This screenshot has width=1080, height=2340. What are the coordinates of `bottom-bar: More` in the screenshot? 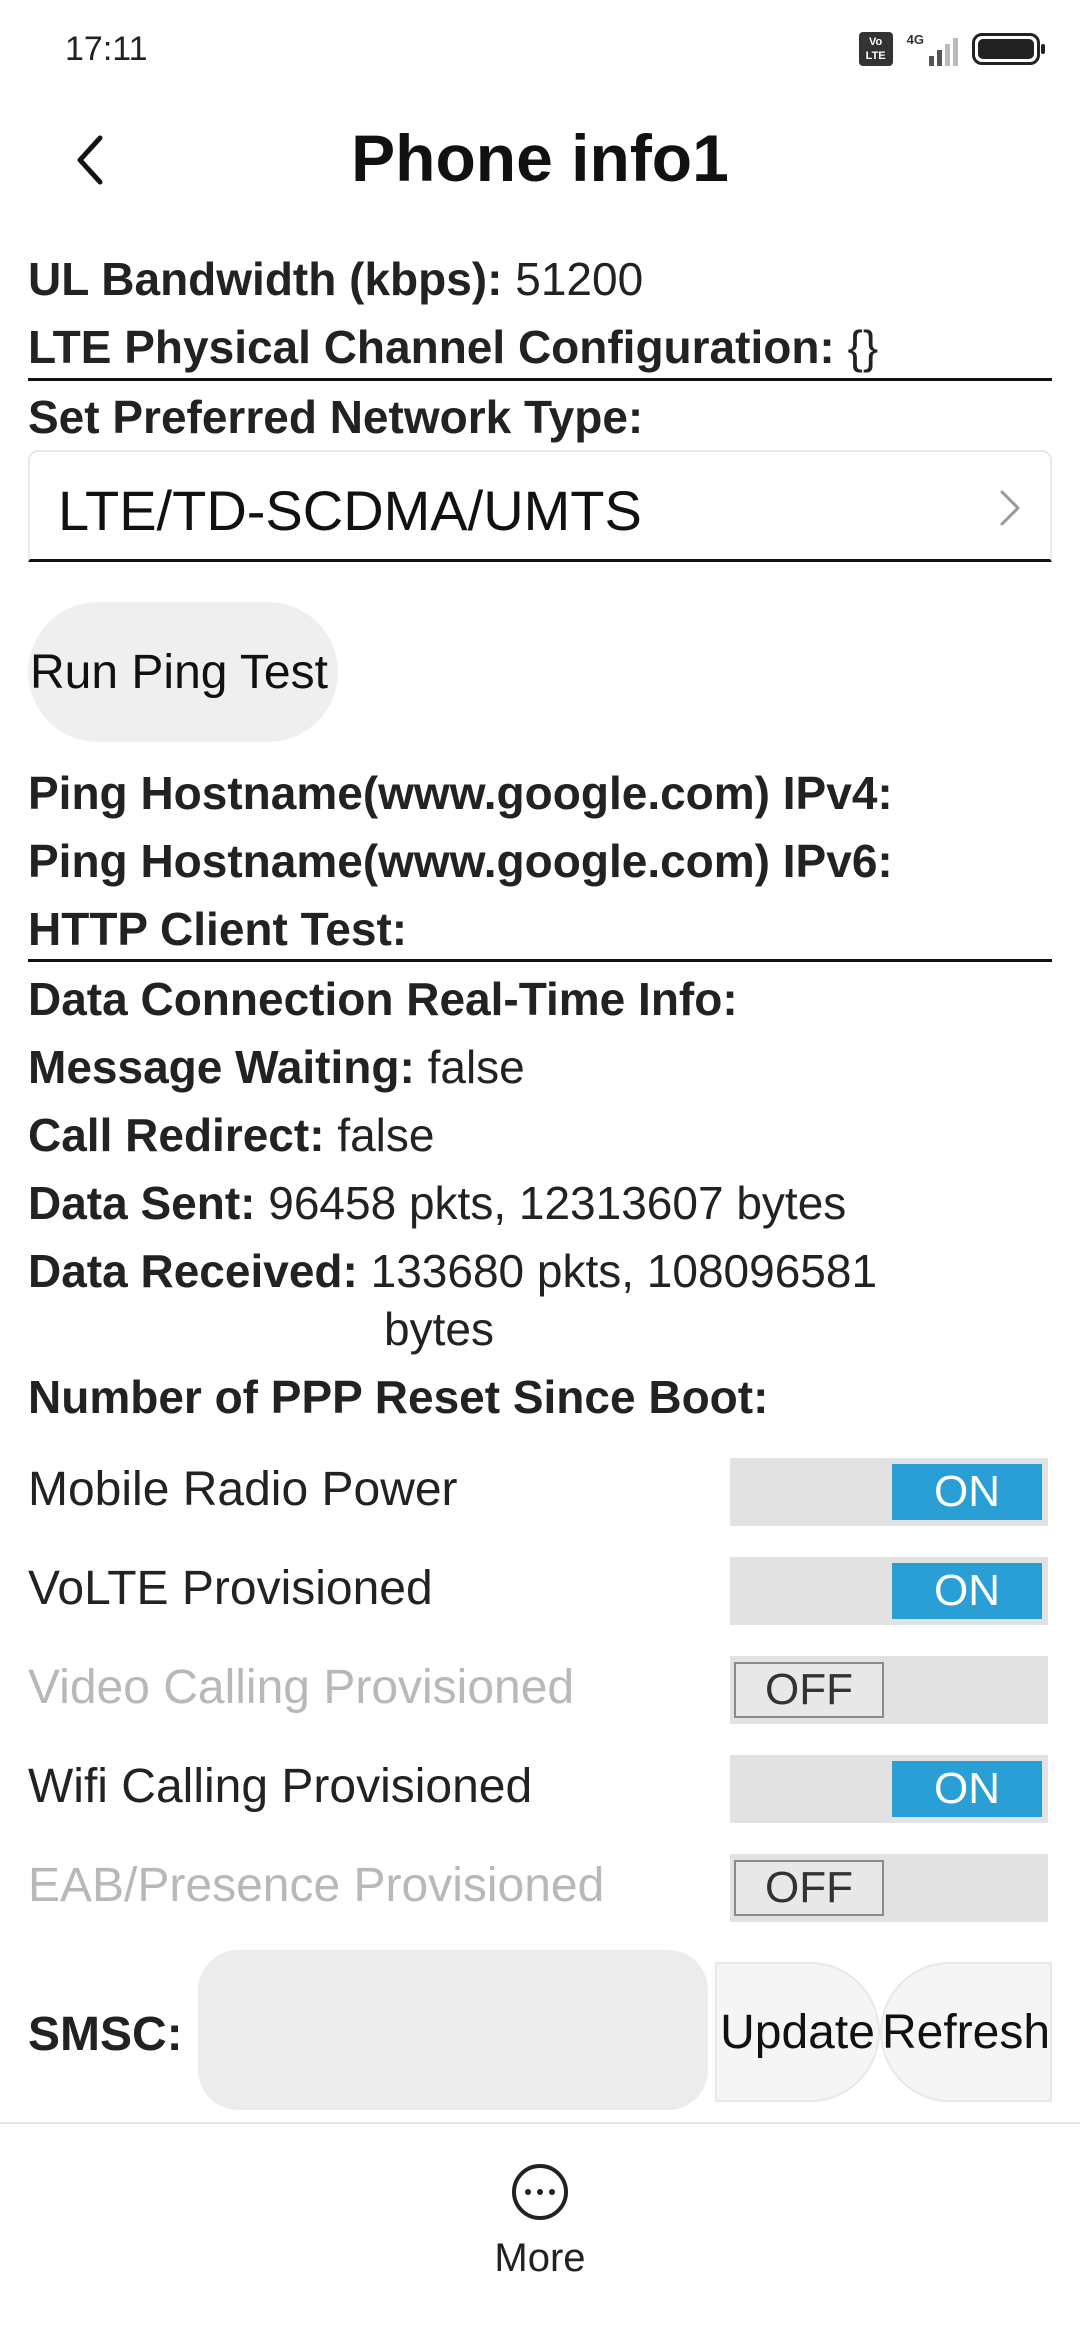 It's located at (540, 2231).